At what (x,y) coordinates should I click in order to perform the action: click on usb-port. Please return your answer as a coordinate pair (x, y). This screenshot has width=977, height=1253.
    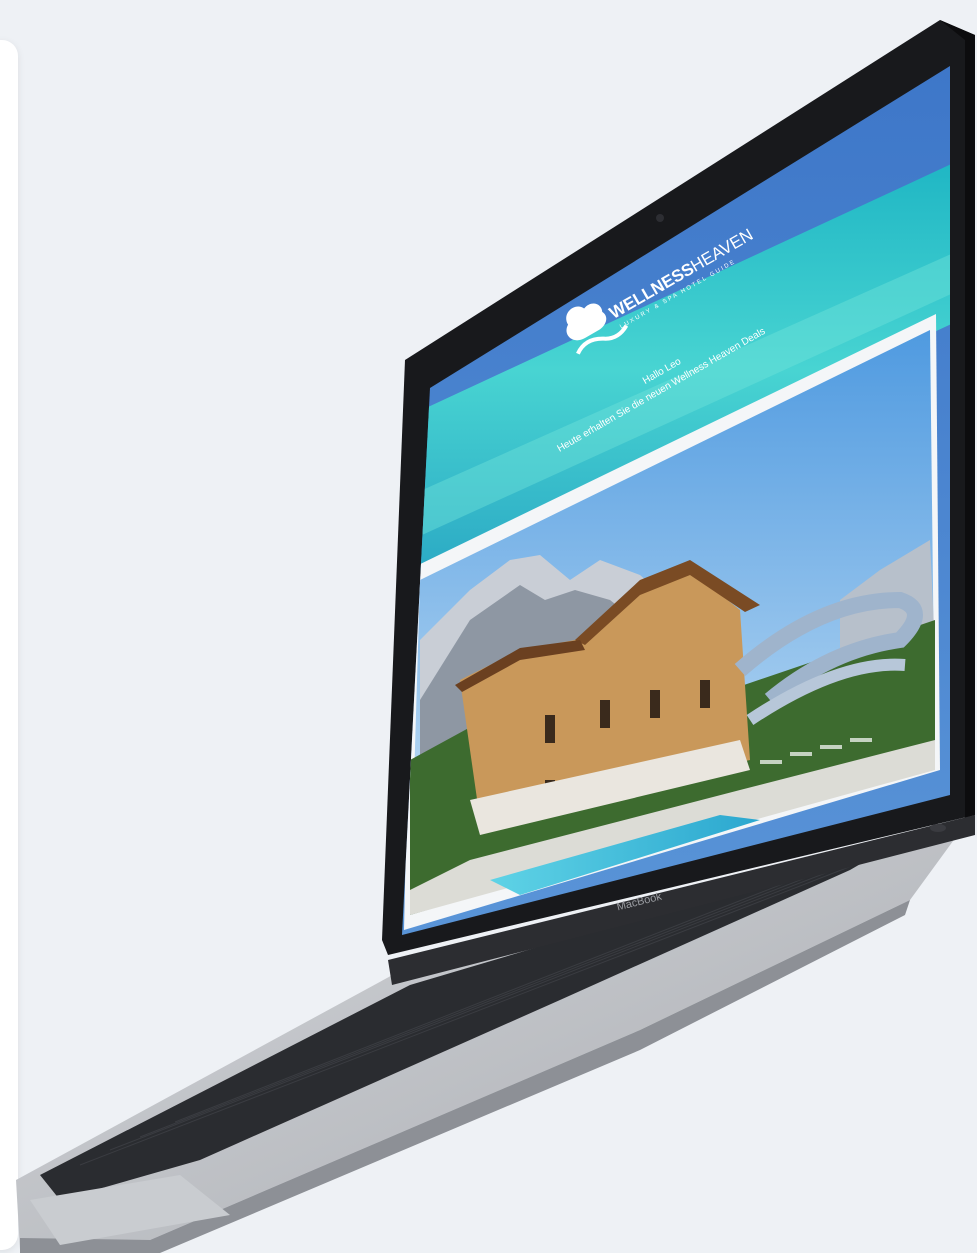
    Looking at the image, I should click on (938, 828).